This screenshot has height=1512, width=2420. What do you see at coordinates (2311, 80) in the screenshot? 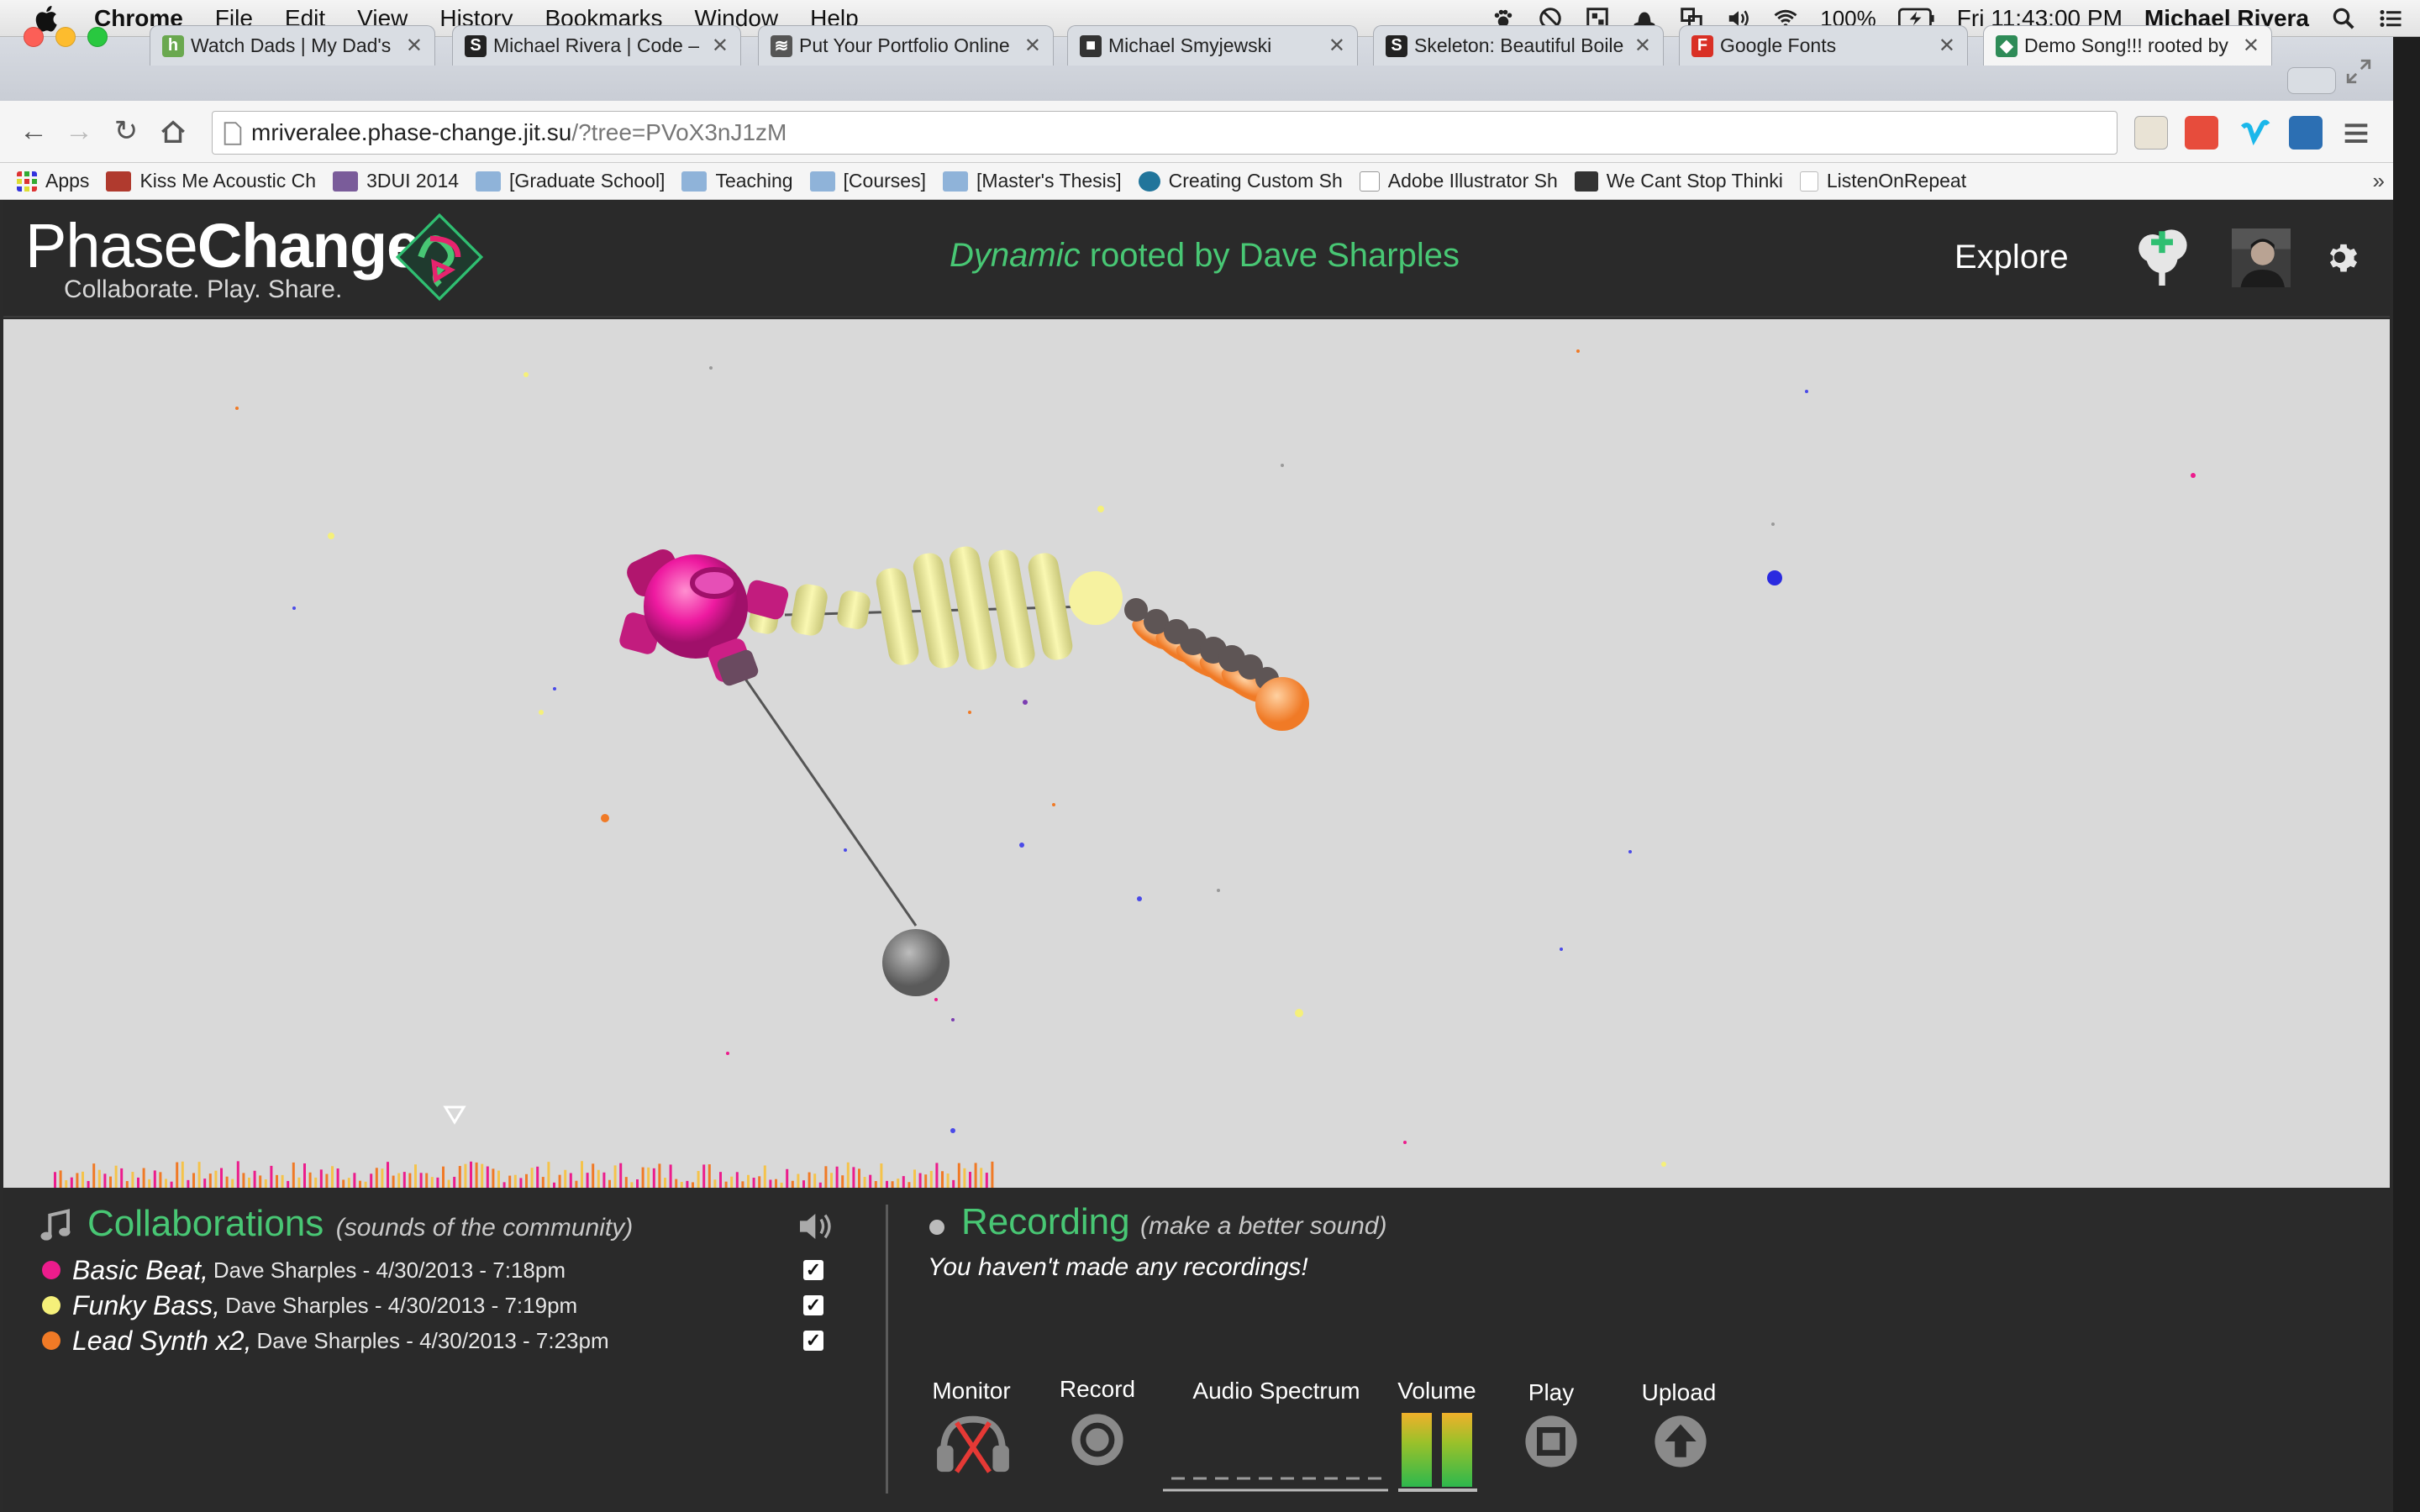
I see `new-tab-button` at bounding box center [2311, 80].